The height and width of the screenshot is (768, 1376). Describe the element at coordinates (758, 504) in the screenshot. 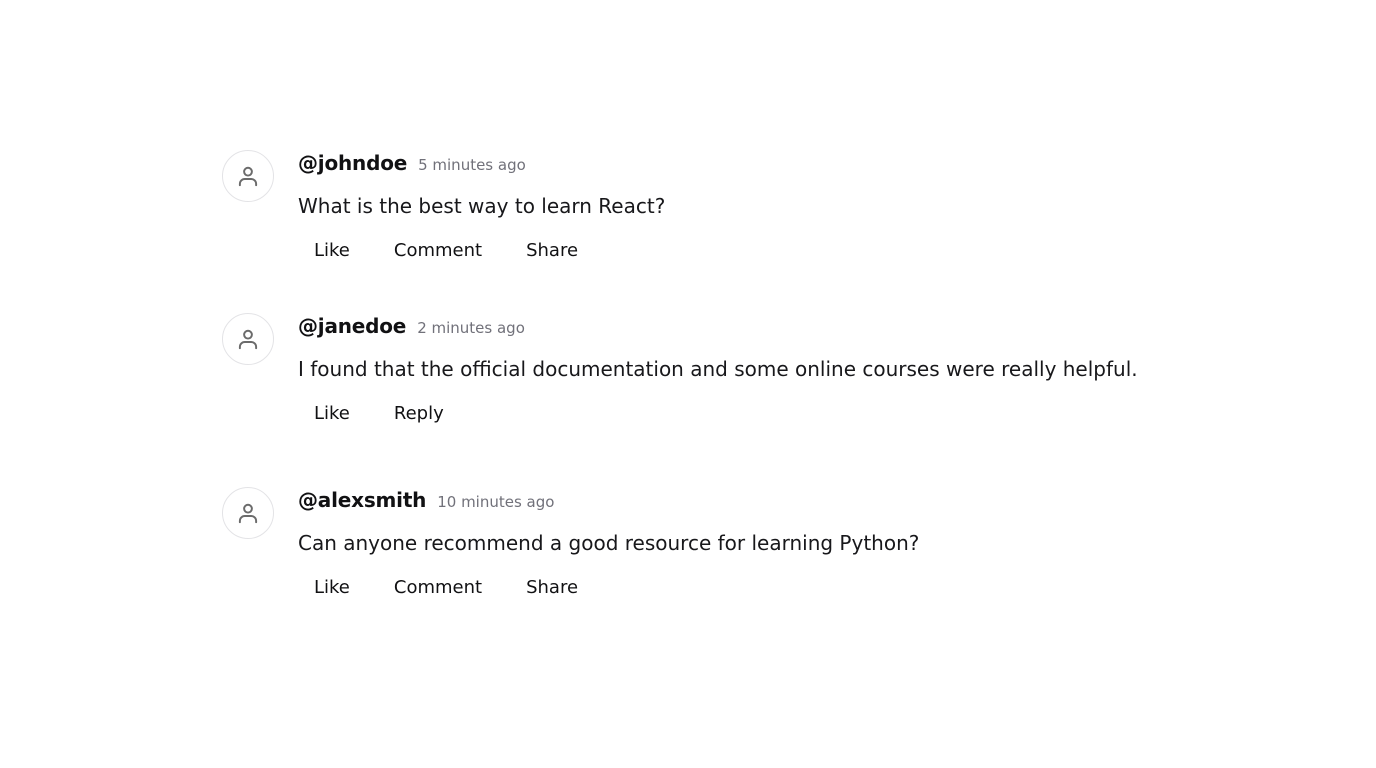

I see `comment-header: @alexsmith 10 minutes ago` at that location.